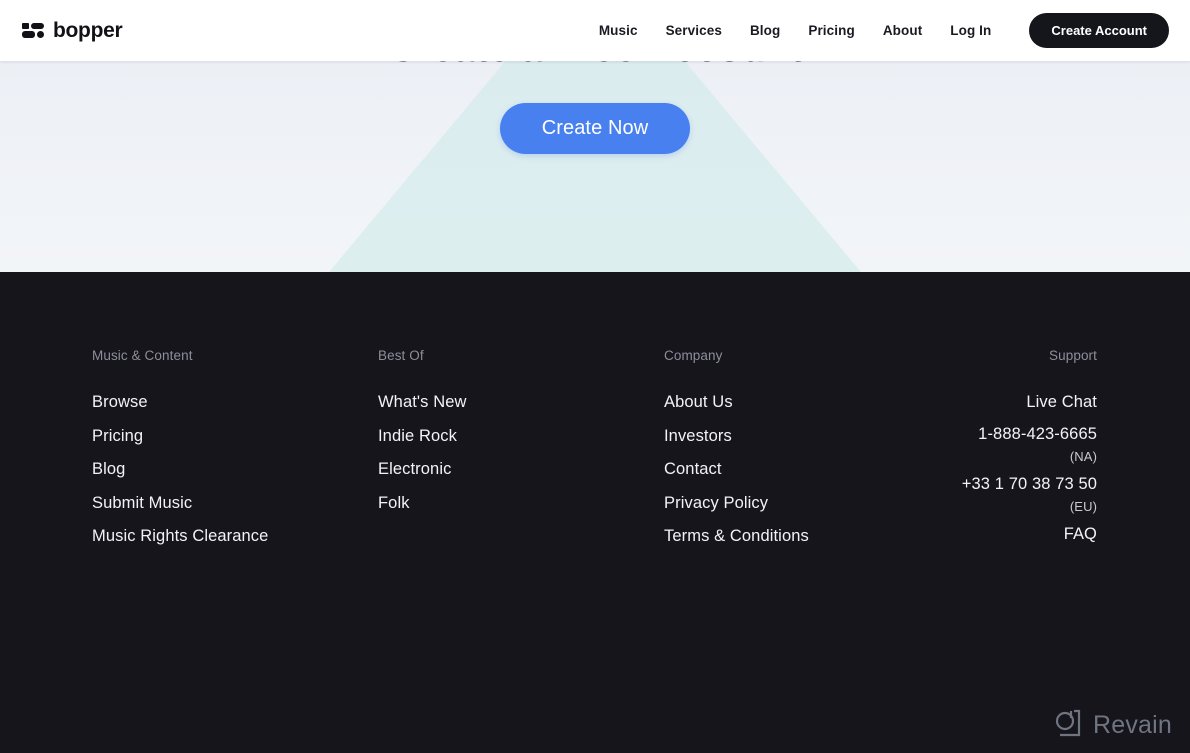  What do you see at coordinates (618, 30) in the screenshot?
I see `nav-link-music: Music` at bounding box center [618, 30].